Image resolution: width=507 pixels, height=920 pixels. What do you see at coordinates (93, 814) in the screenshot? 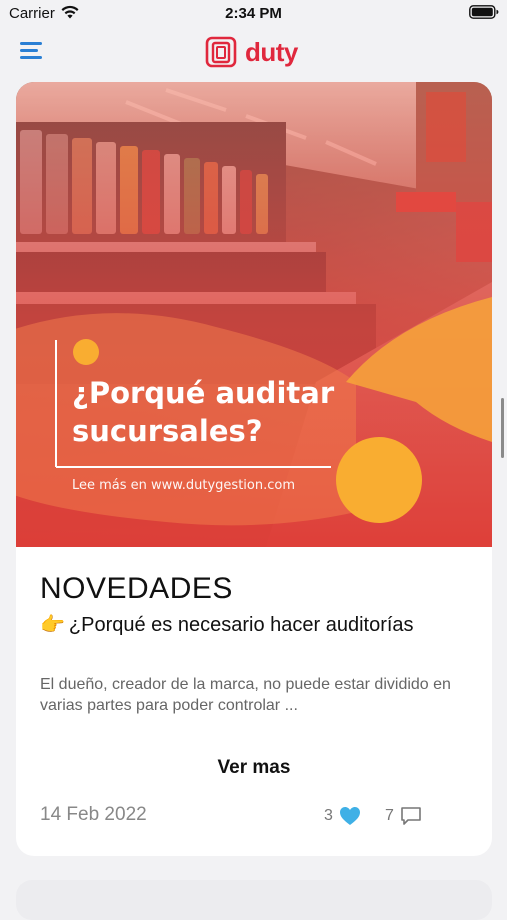
I see `post-date: 14 Feb 2022` at bounding box center [93, 814].